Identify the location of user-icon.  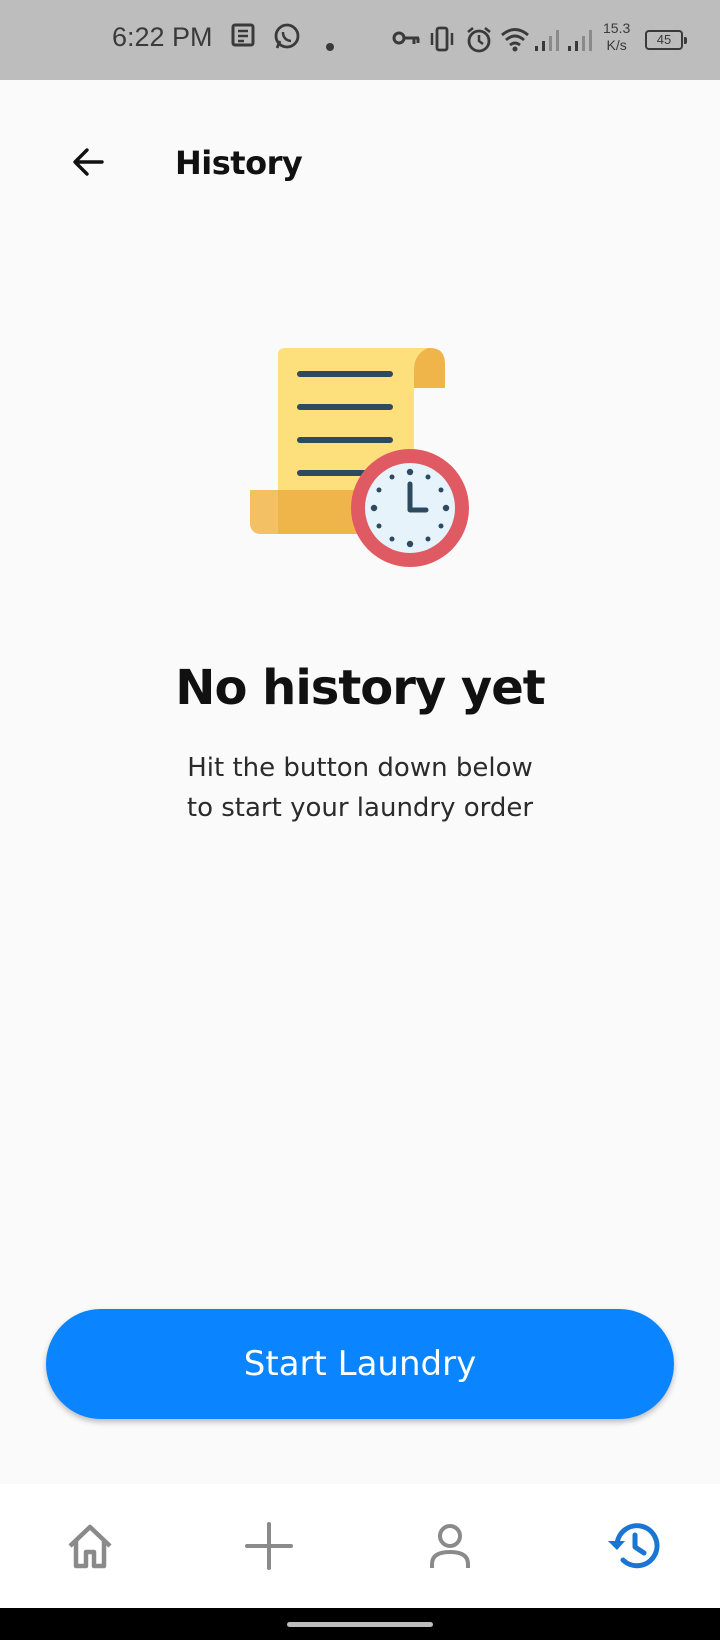
(450, 1546).